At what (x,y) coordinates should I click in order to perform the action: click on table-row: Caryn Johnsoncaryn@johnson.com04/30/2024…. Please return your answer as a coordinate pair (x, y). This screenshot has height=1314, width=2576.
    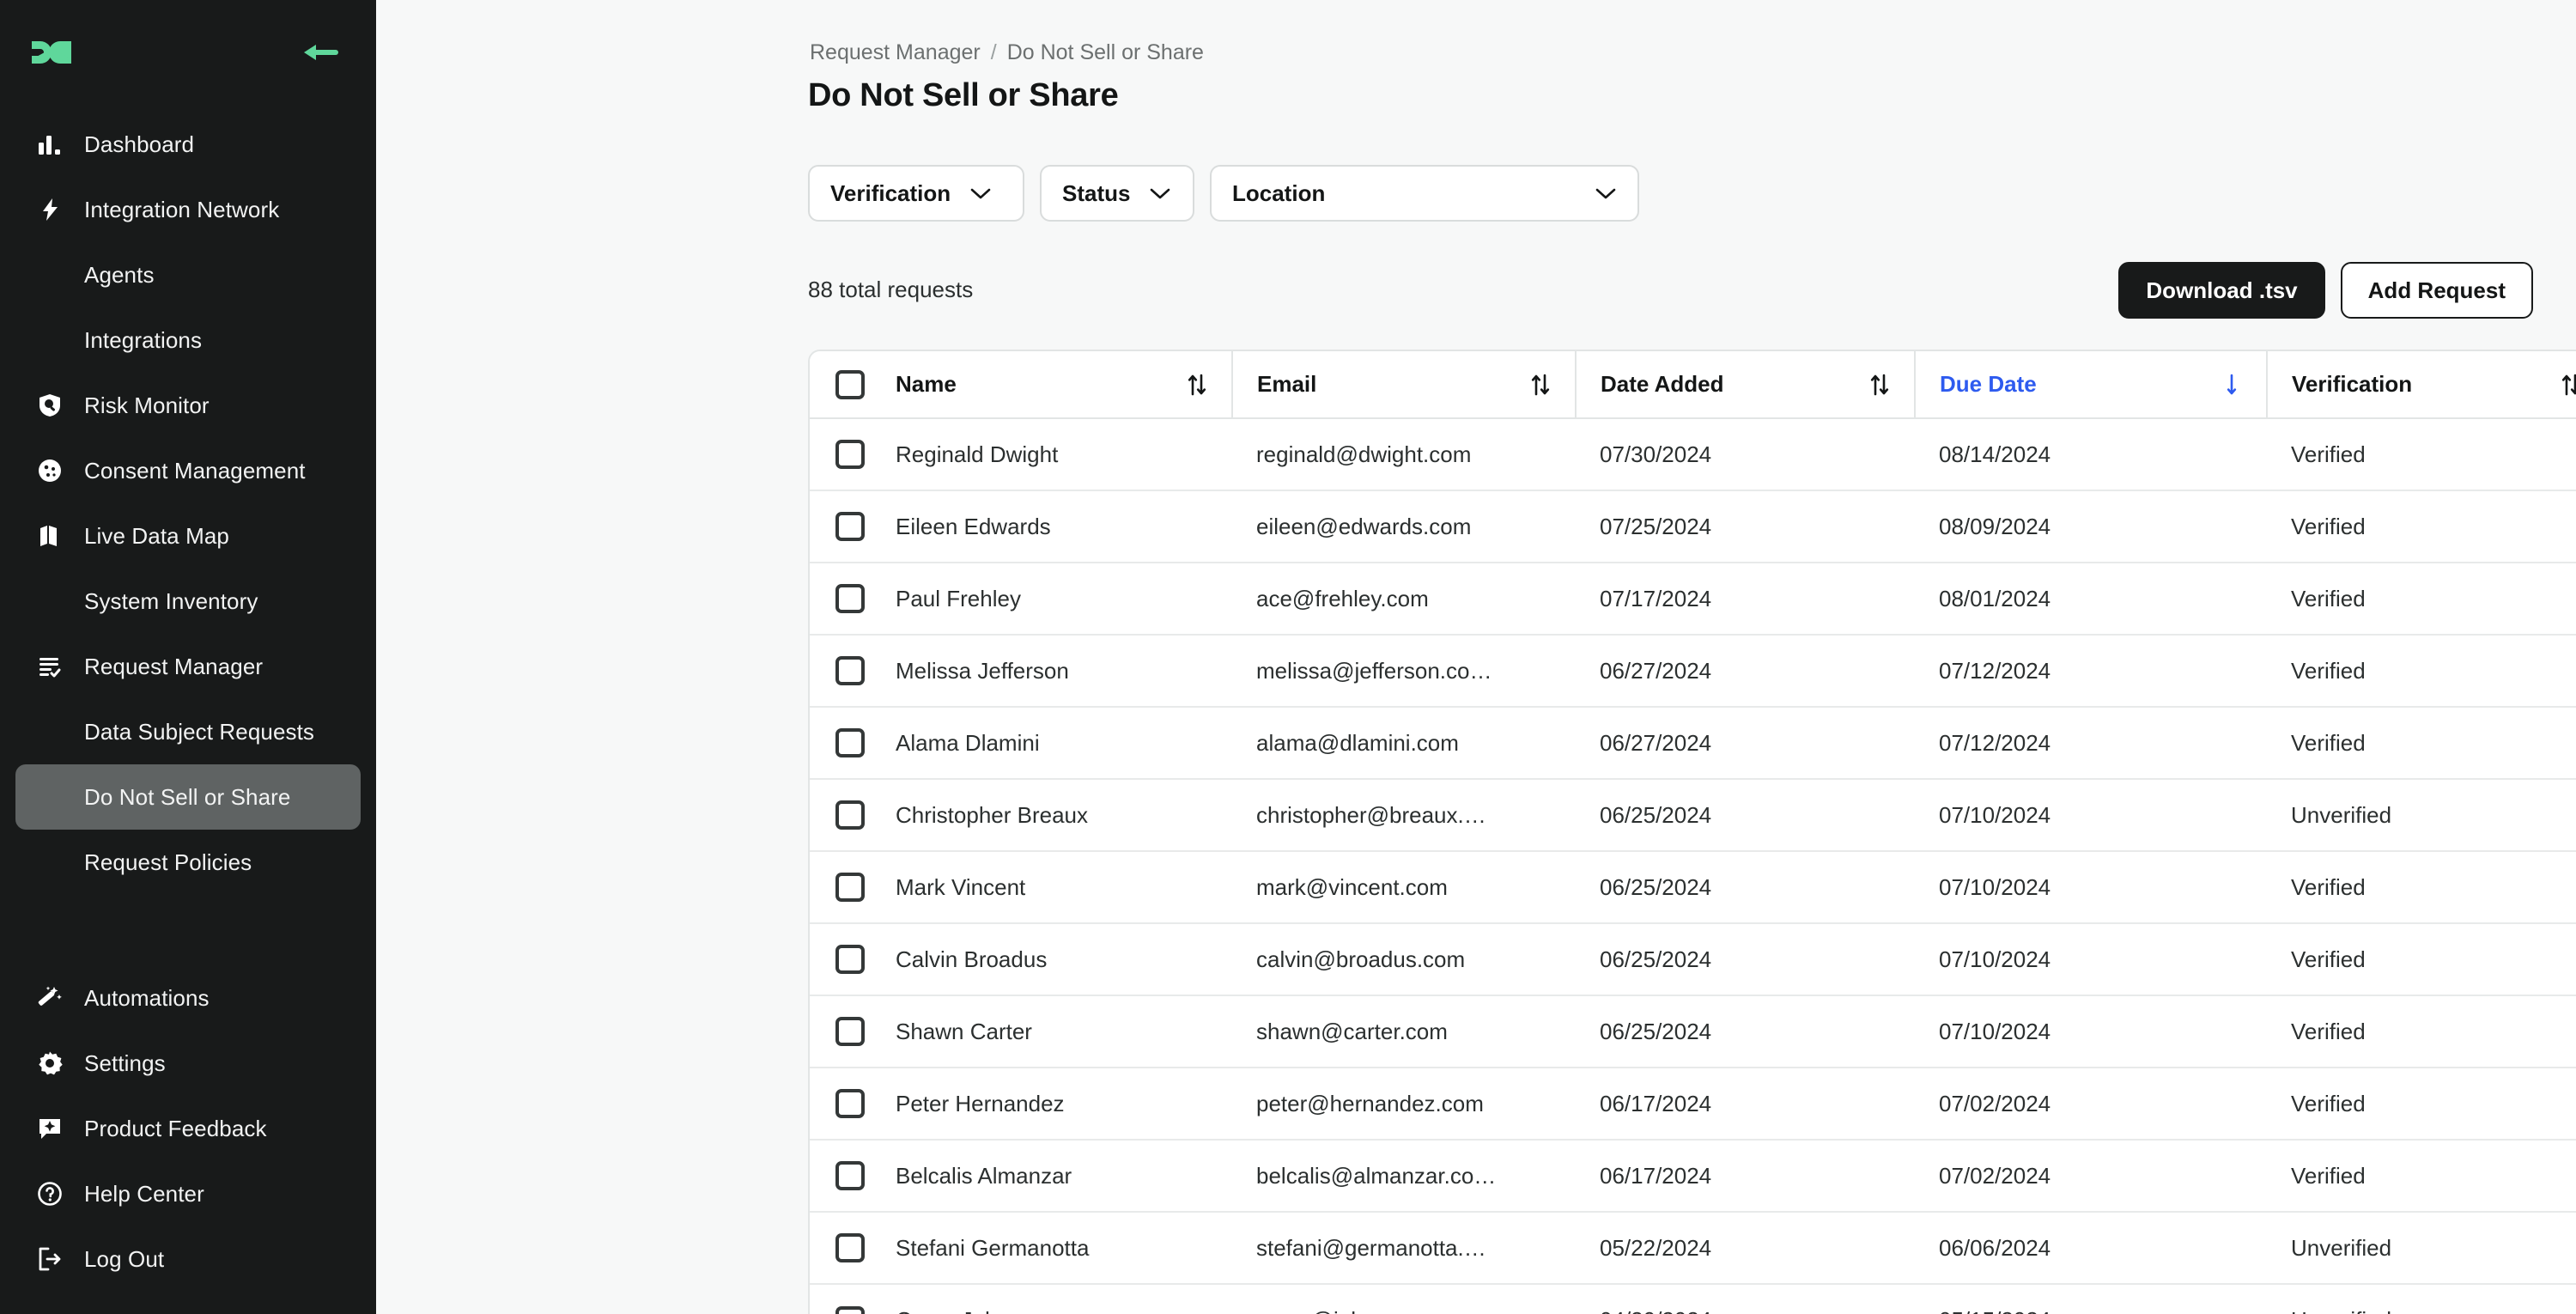
    Looking at the image, I should click on (1693, 1299).